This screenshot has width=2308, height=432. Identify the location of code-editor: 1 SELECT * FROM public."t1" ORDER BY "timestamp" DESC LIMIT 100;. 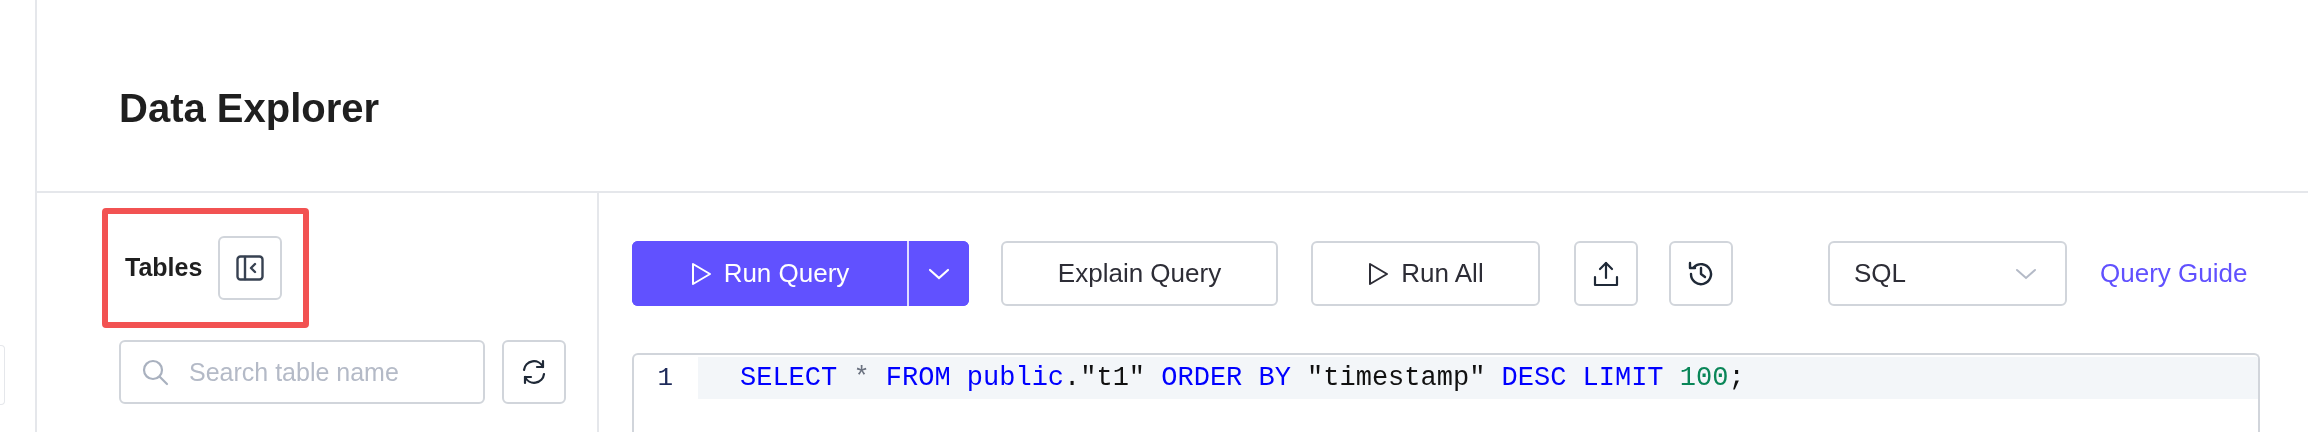
(1446, 392).